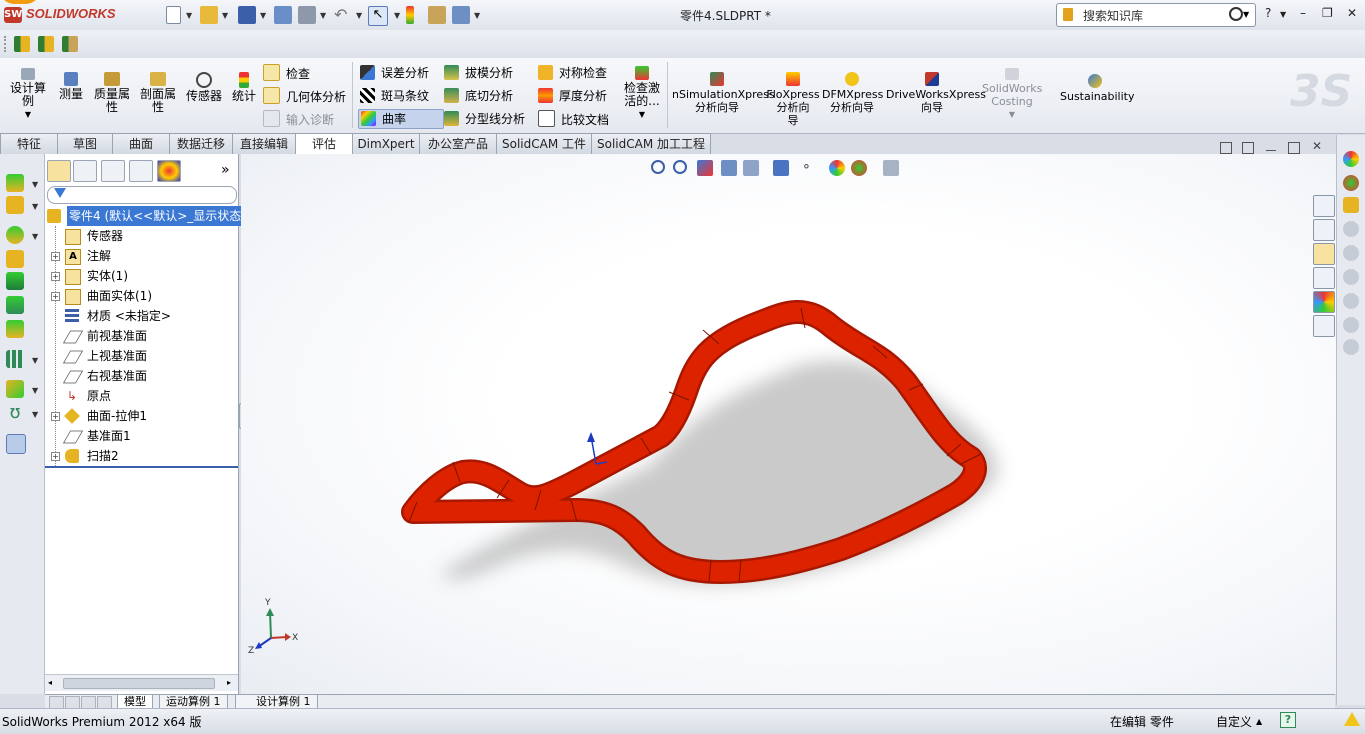 This screenshot has height=734, width=1365. I want to click on draft-analysis-button: 拔模分析, so click(478, 73).